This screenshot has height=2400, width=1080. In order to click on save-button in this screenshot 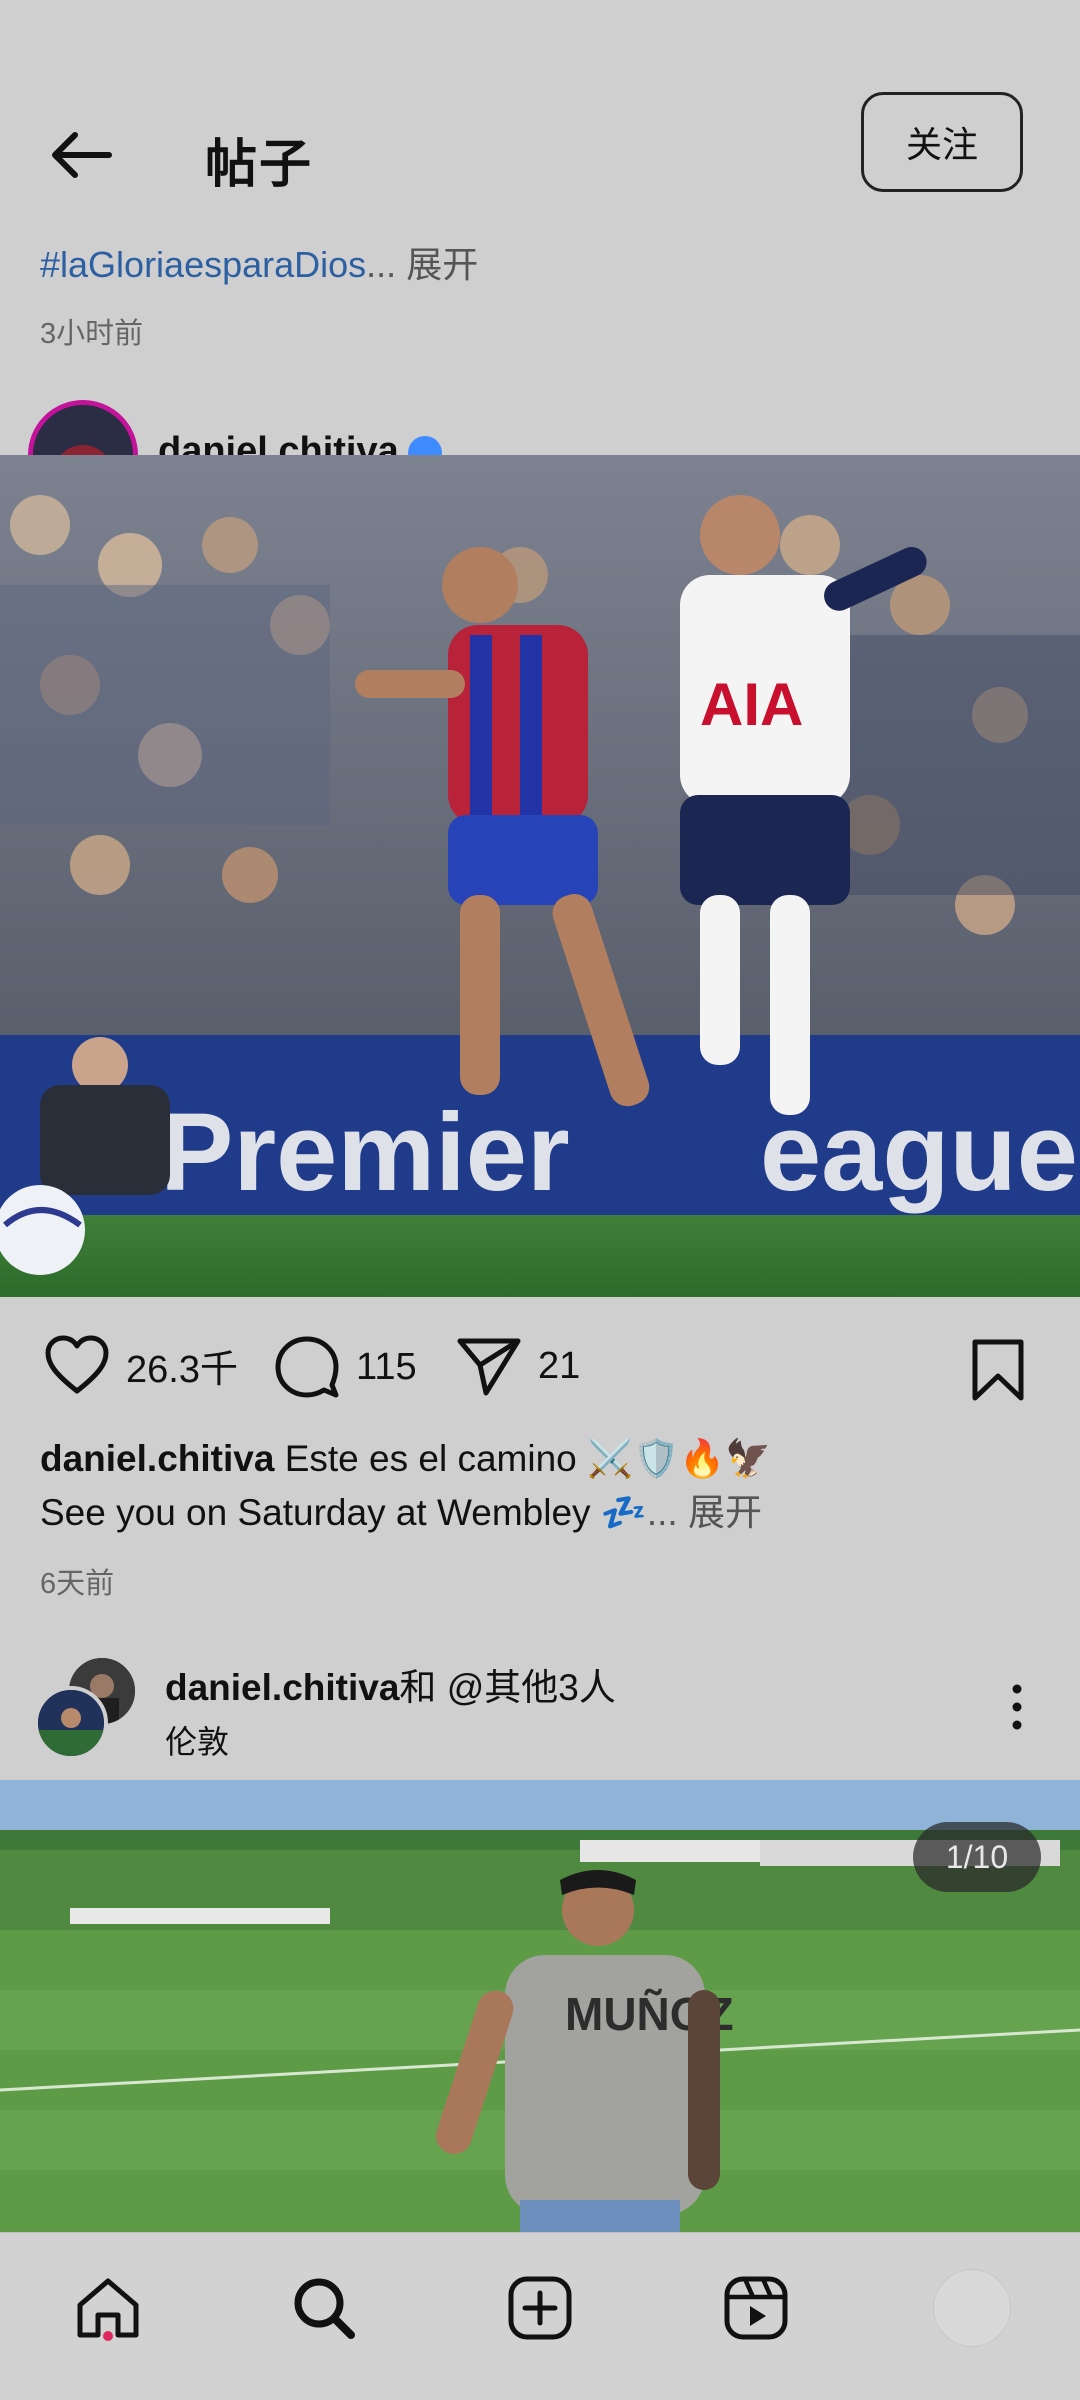, I will do `click(998, 1372)`.